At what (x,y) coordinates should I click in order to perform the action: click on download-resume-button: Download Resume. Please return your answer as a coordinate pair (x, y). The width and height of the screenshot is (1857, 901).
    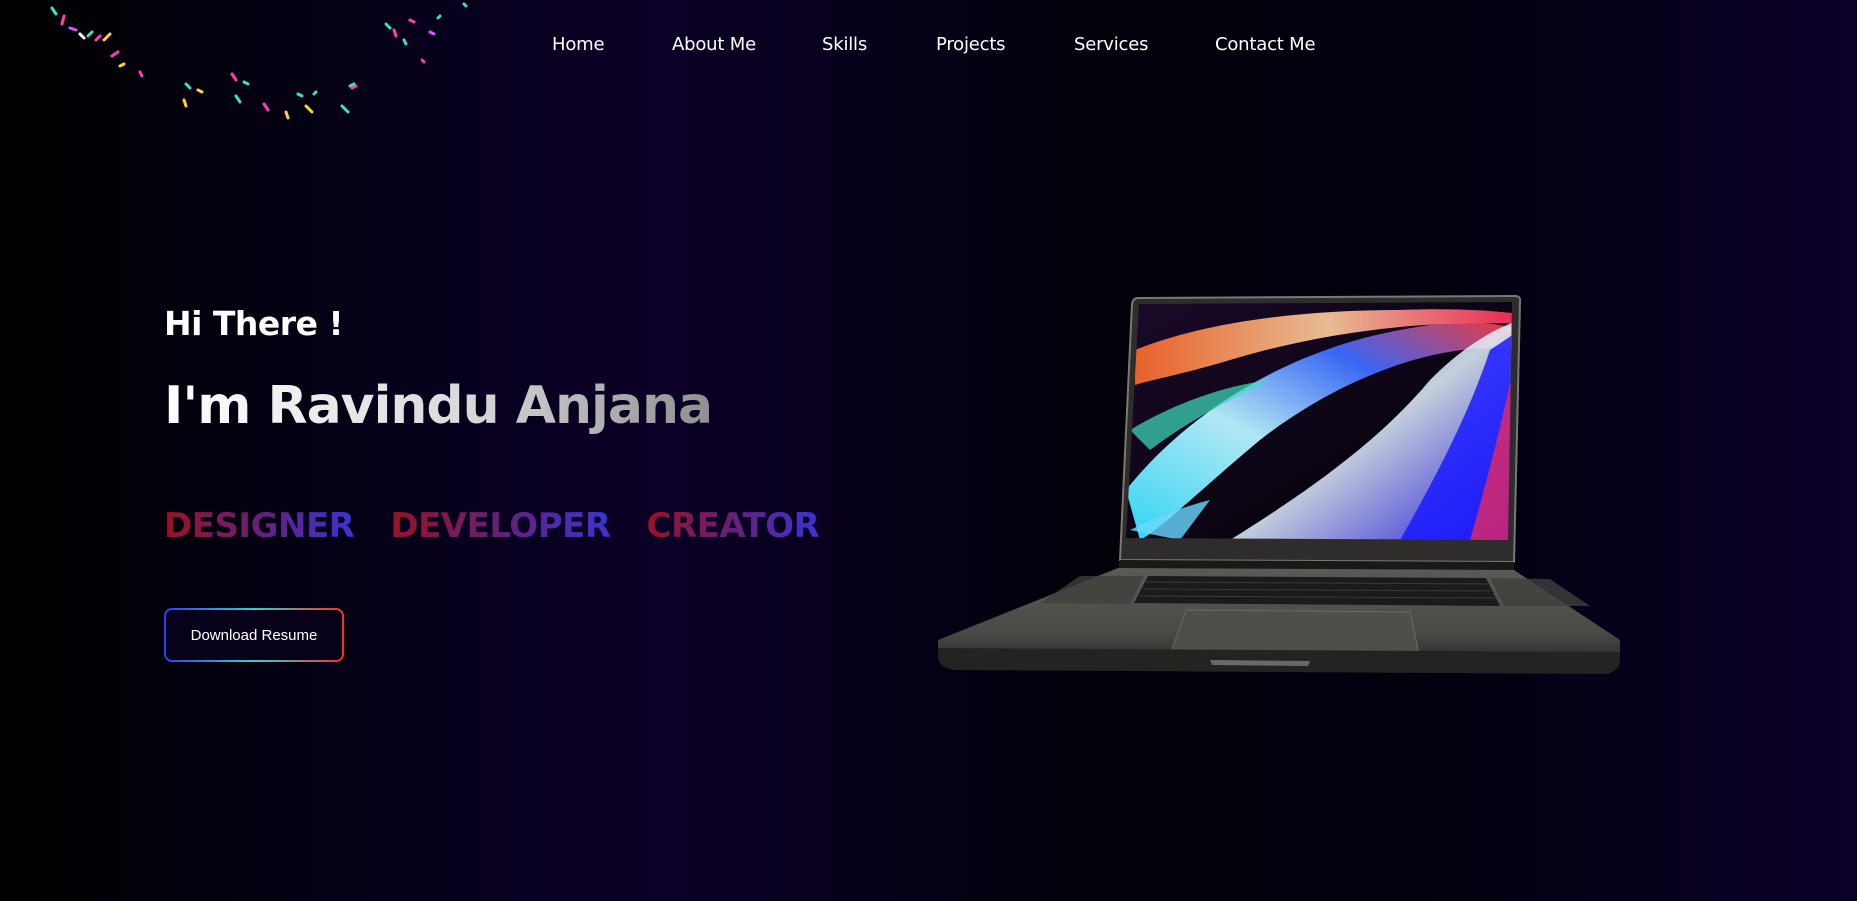
    Looking at the image, I should click on (254, 635).